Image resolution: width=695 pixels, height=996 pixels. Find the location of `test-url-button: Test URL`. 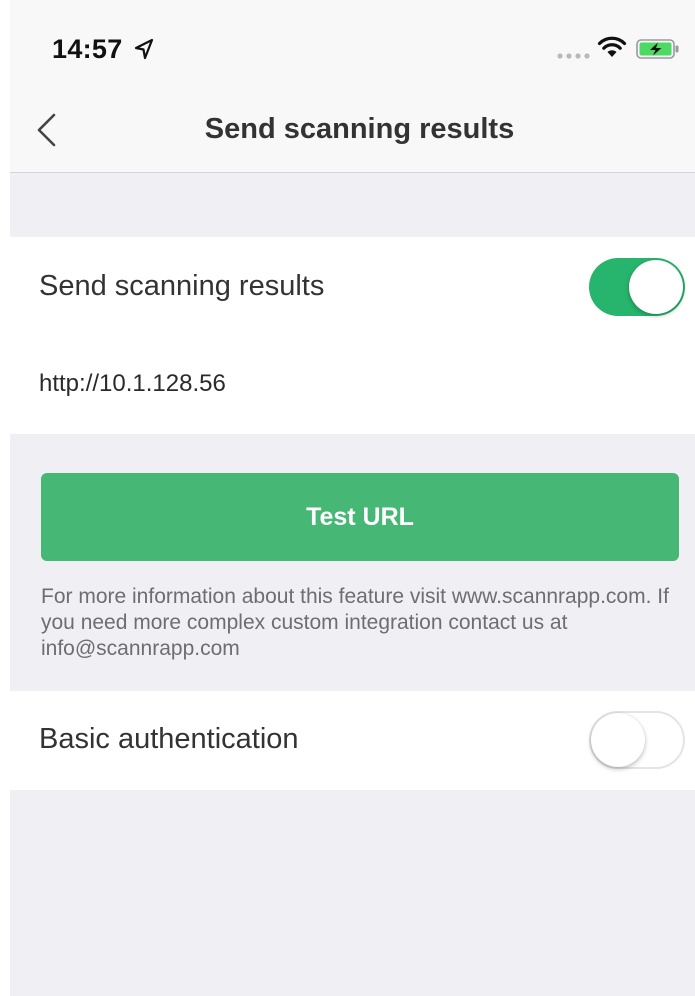

test-url-button: Test URL is located at coordinates (360, 517).